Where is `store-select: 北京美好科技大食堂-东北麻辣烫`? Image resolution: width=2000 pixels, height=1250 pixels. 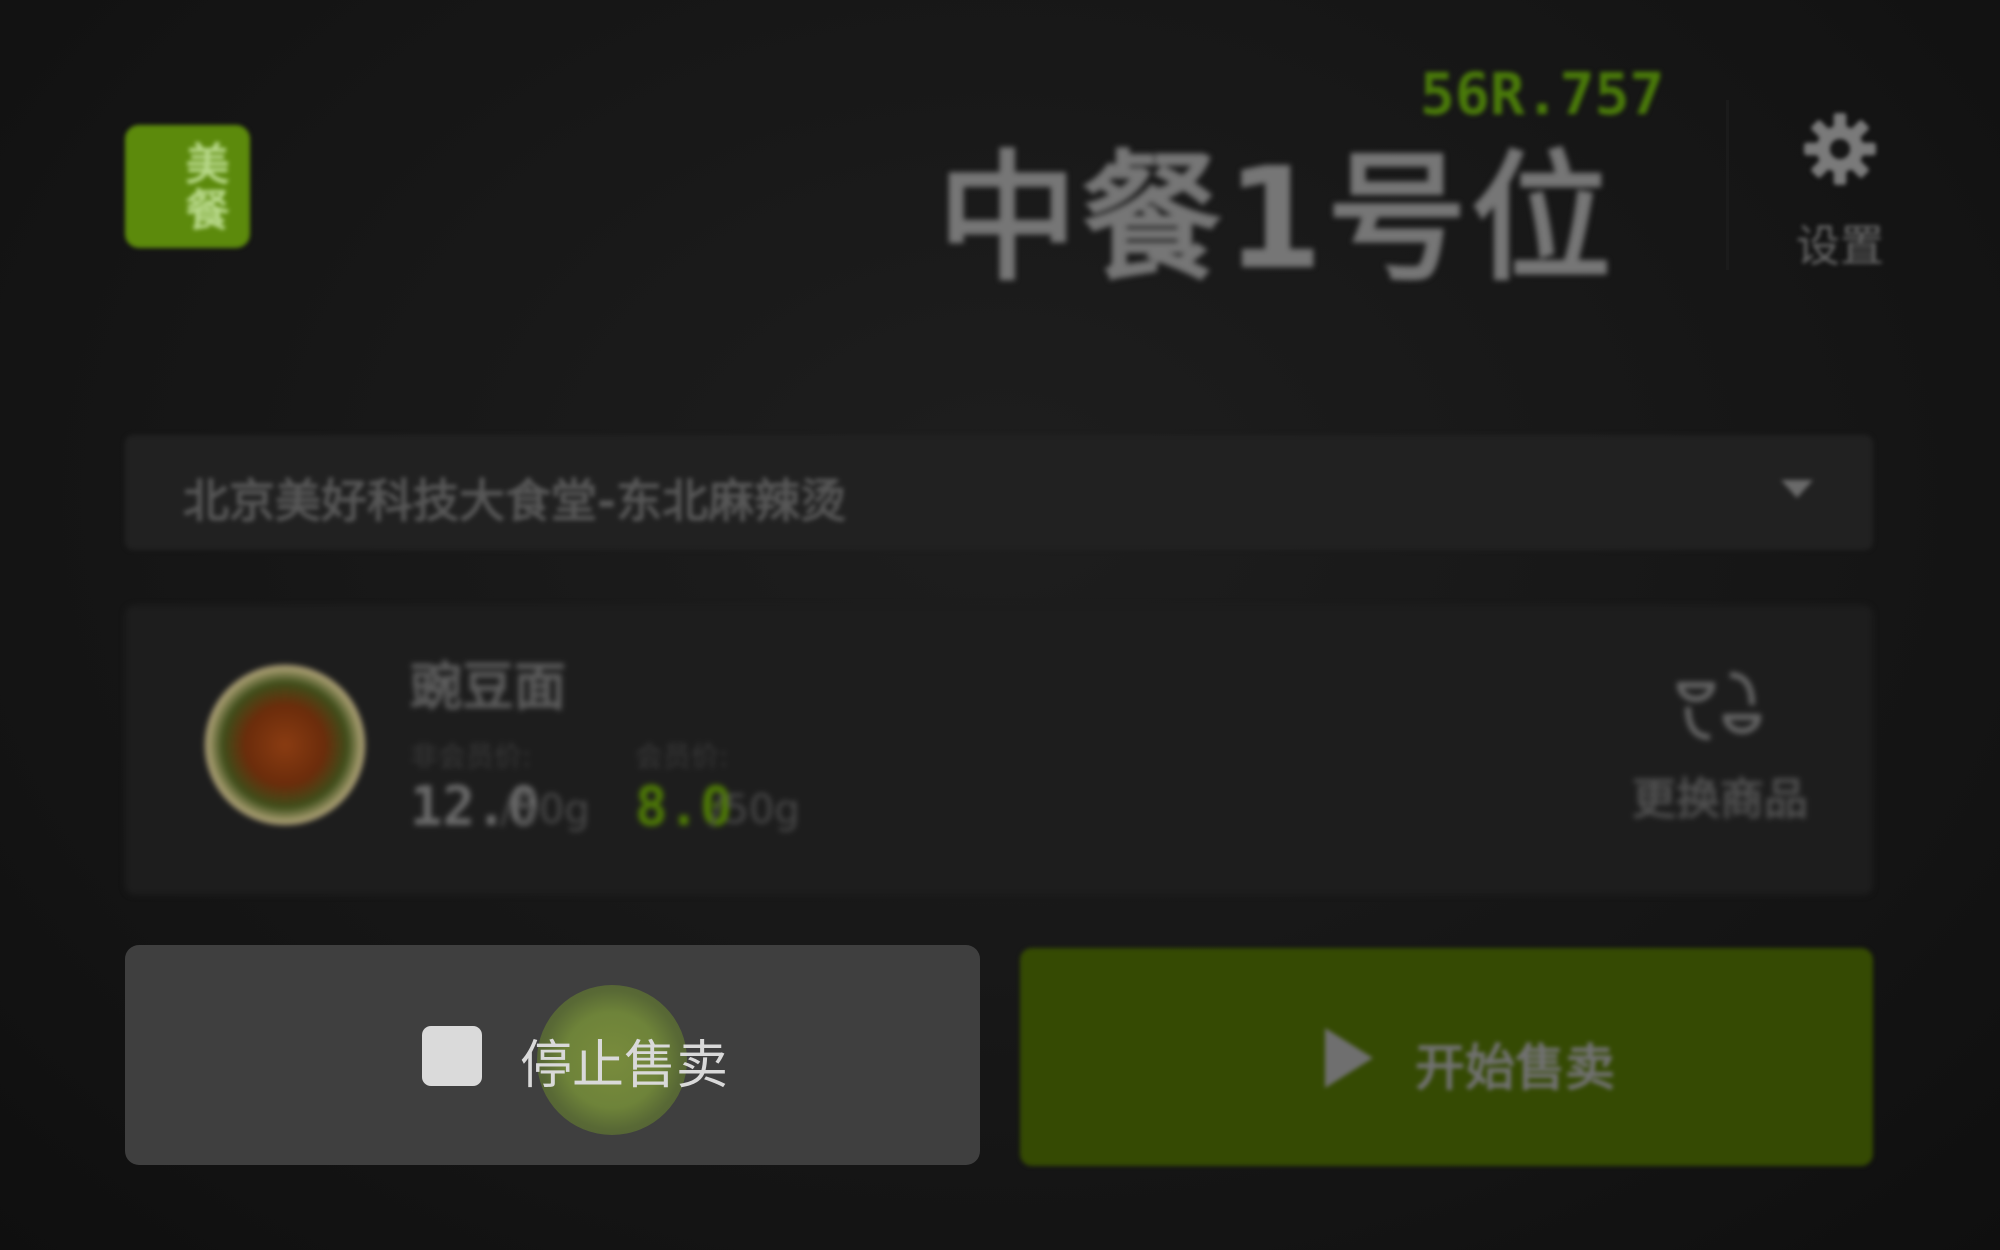 store-select: 北京美好科技大食堂-东北麻辣烫 is located at coordinates (999, 492).